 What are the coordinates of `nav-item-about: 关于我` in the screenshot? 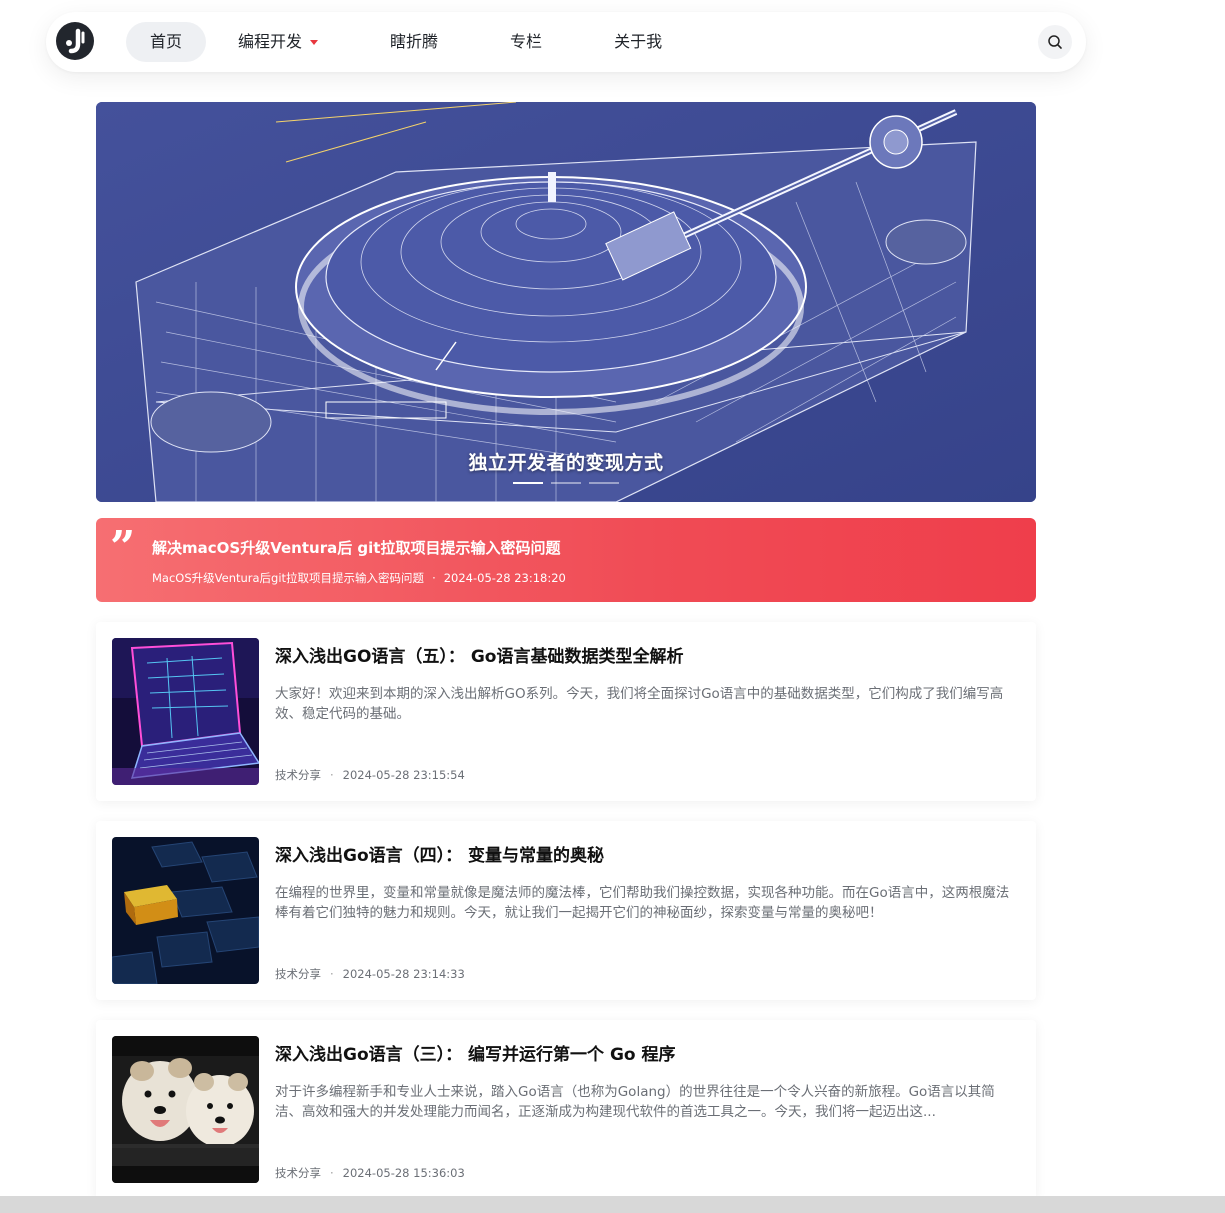 It's located at (638, 42).